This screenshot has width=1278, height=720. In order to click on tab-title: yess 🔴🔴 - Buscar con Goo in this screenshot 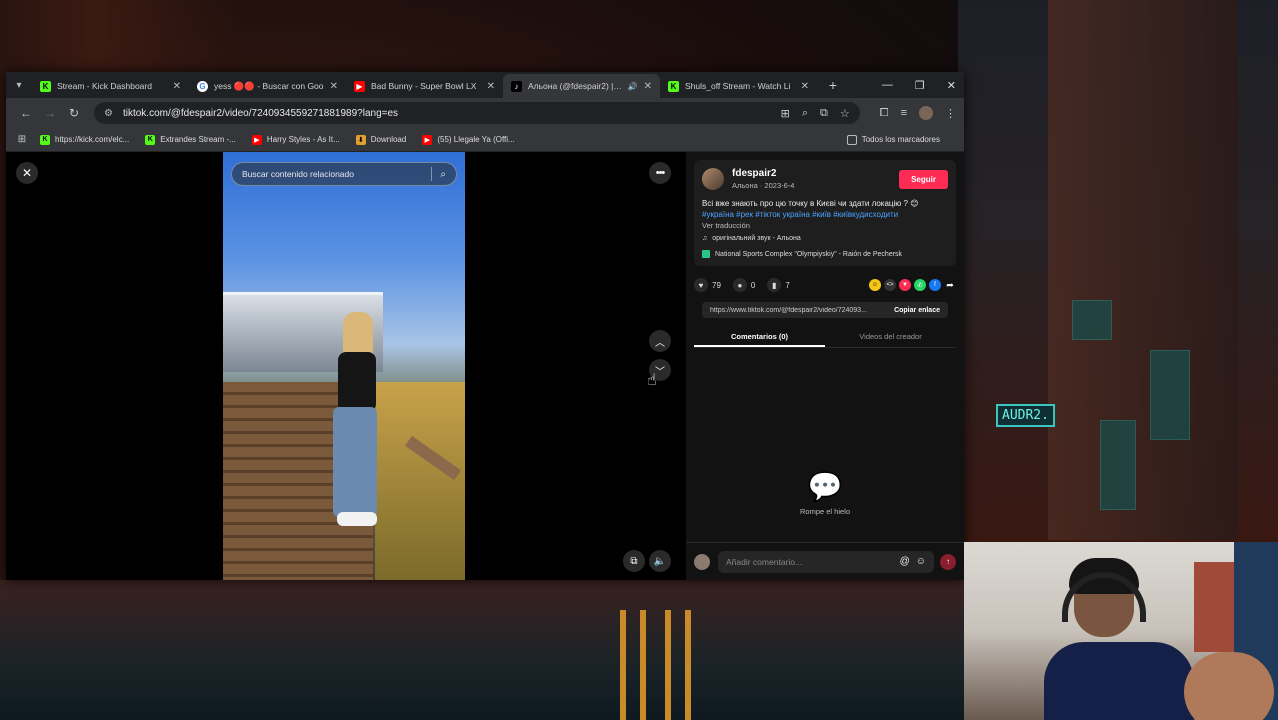, I will do `click(269, 85)`.